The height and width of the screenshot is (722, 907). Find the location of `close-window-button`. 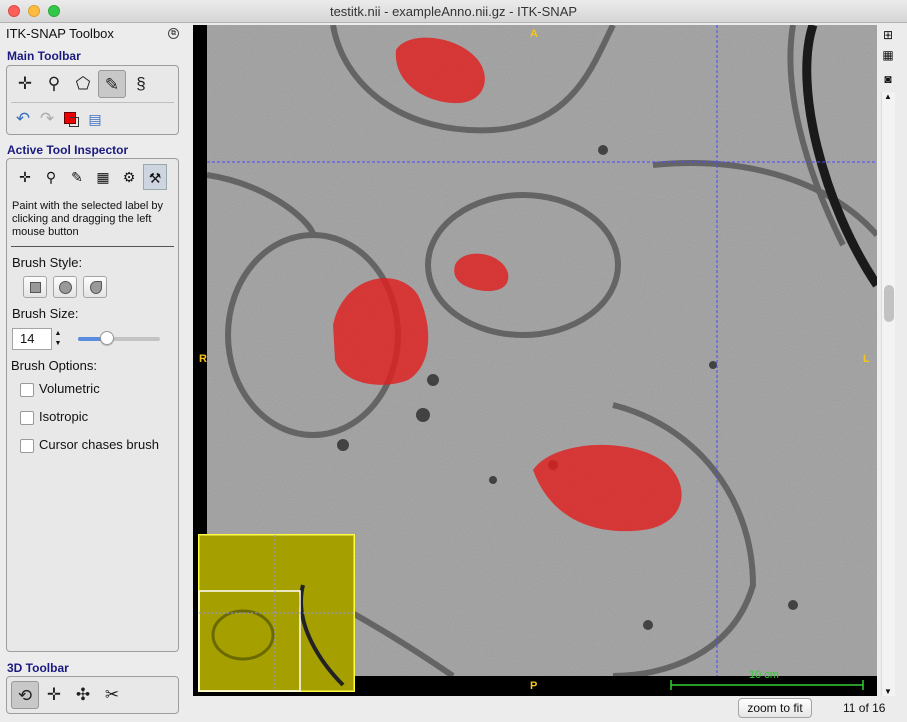

close-window-button is located at coordinates (14, 11).